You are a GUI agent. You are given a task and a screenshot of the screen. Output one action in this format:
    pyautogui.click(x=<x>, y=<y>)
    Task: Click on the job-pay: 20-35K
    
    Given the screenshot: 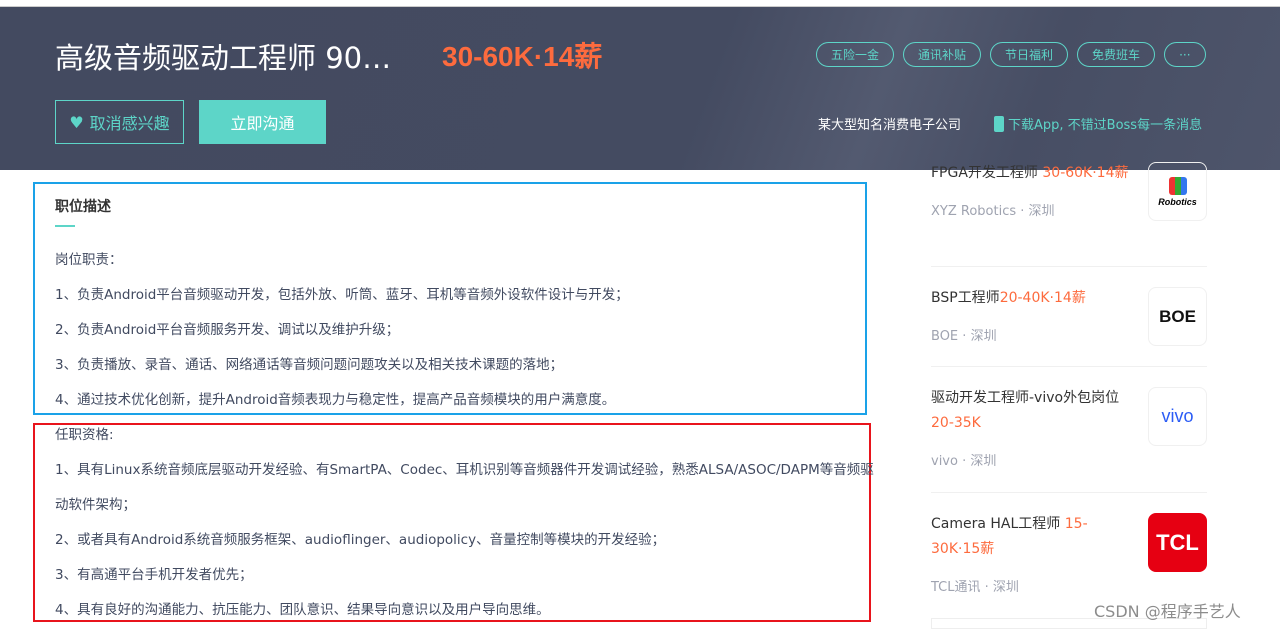 What is the action you would take?
    pyautogui.click(x=956, y=423)
    